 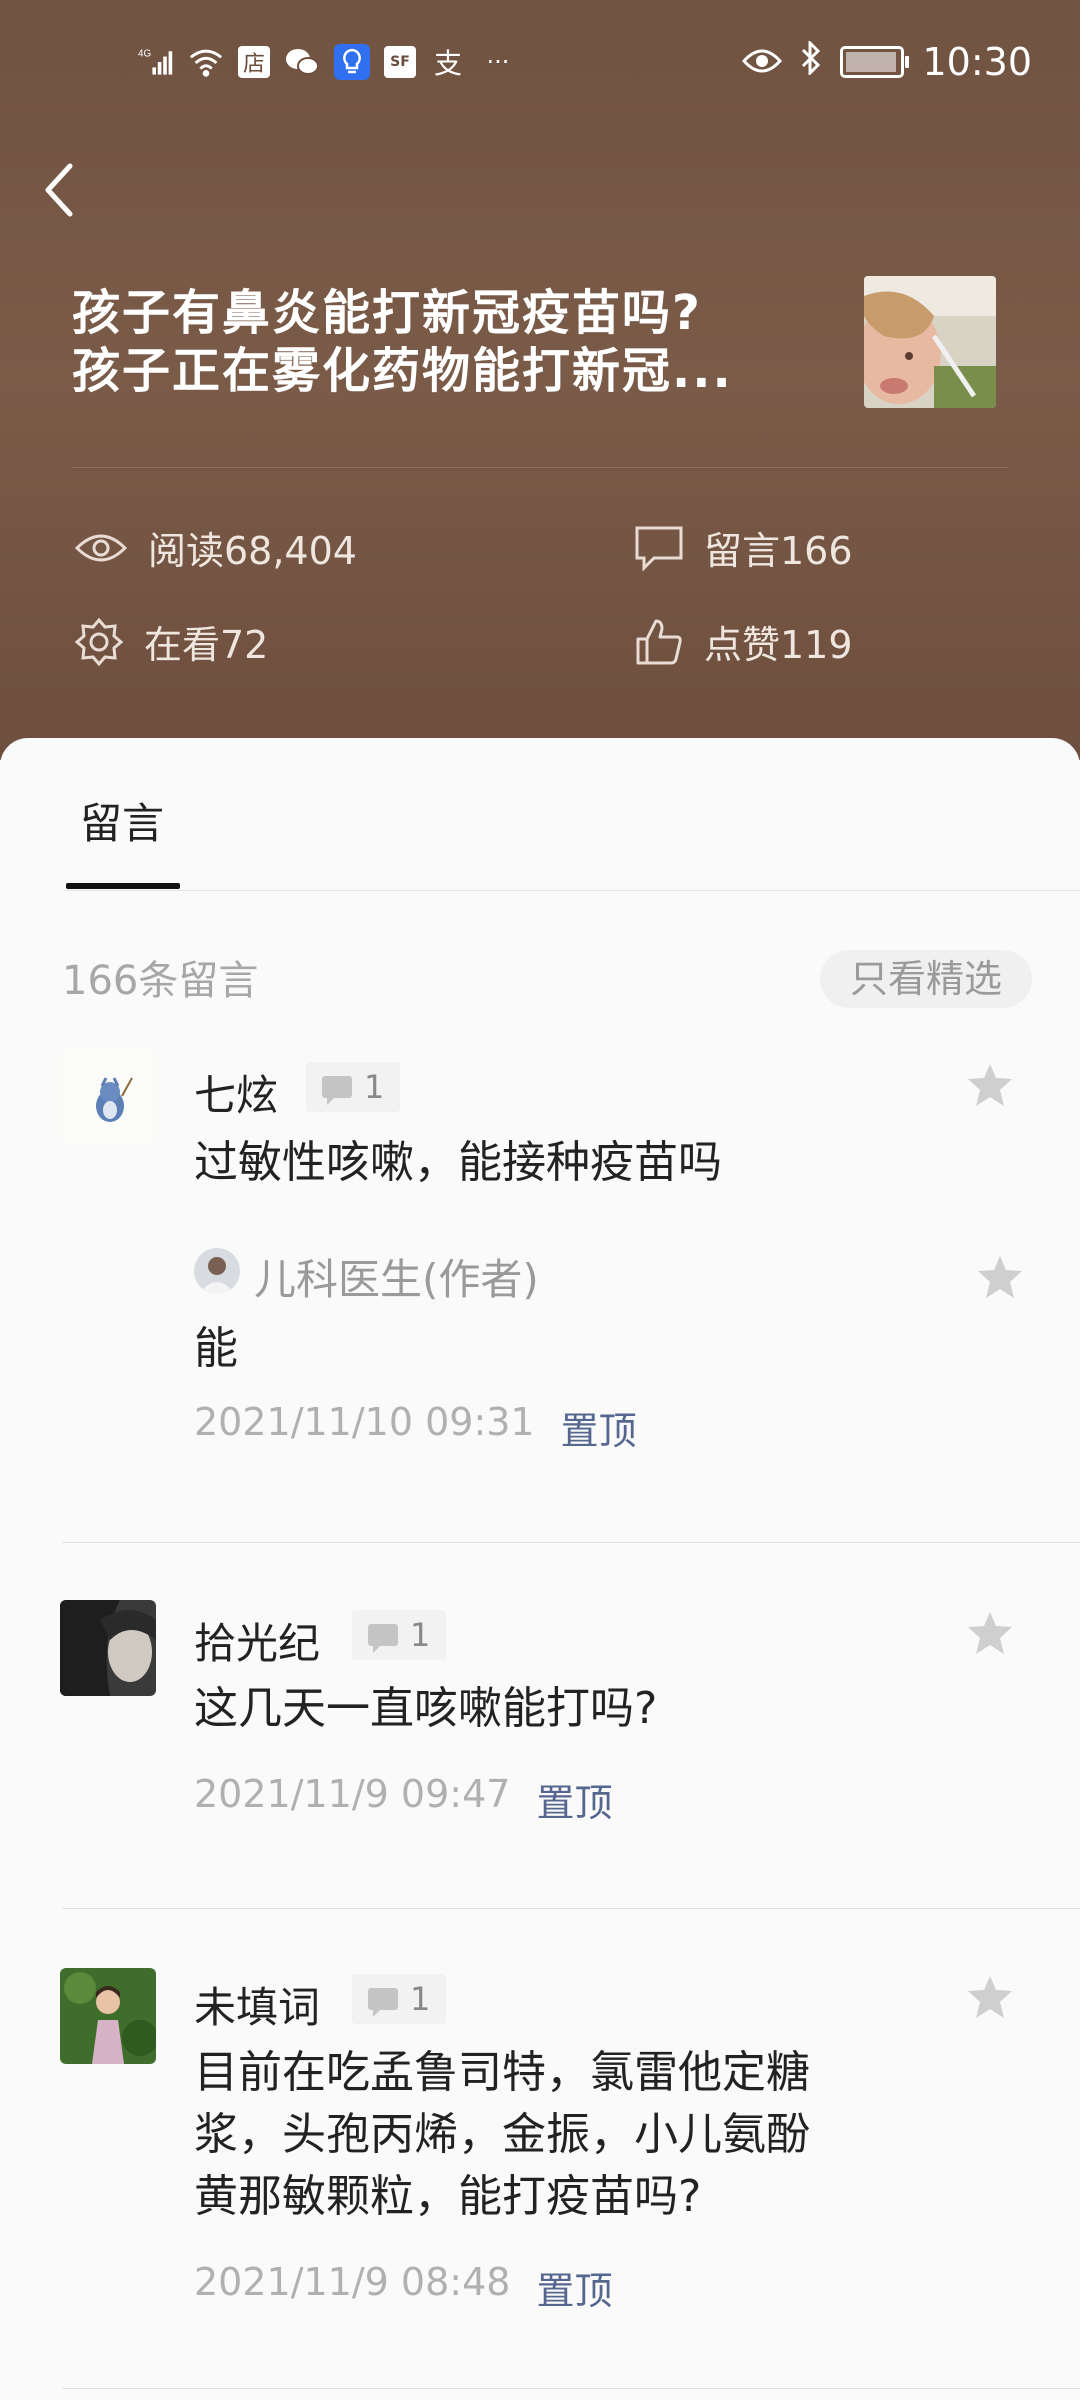 What do you see at coordinates (573, 890) in the screenshot?
I see `tab-divider` at bounding box center [573, 890].